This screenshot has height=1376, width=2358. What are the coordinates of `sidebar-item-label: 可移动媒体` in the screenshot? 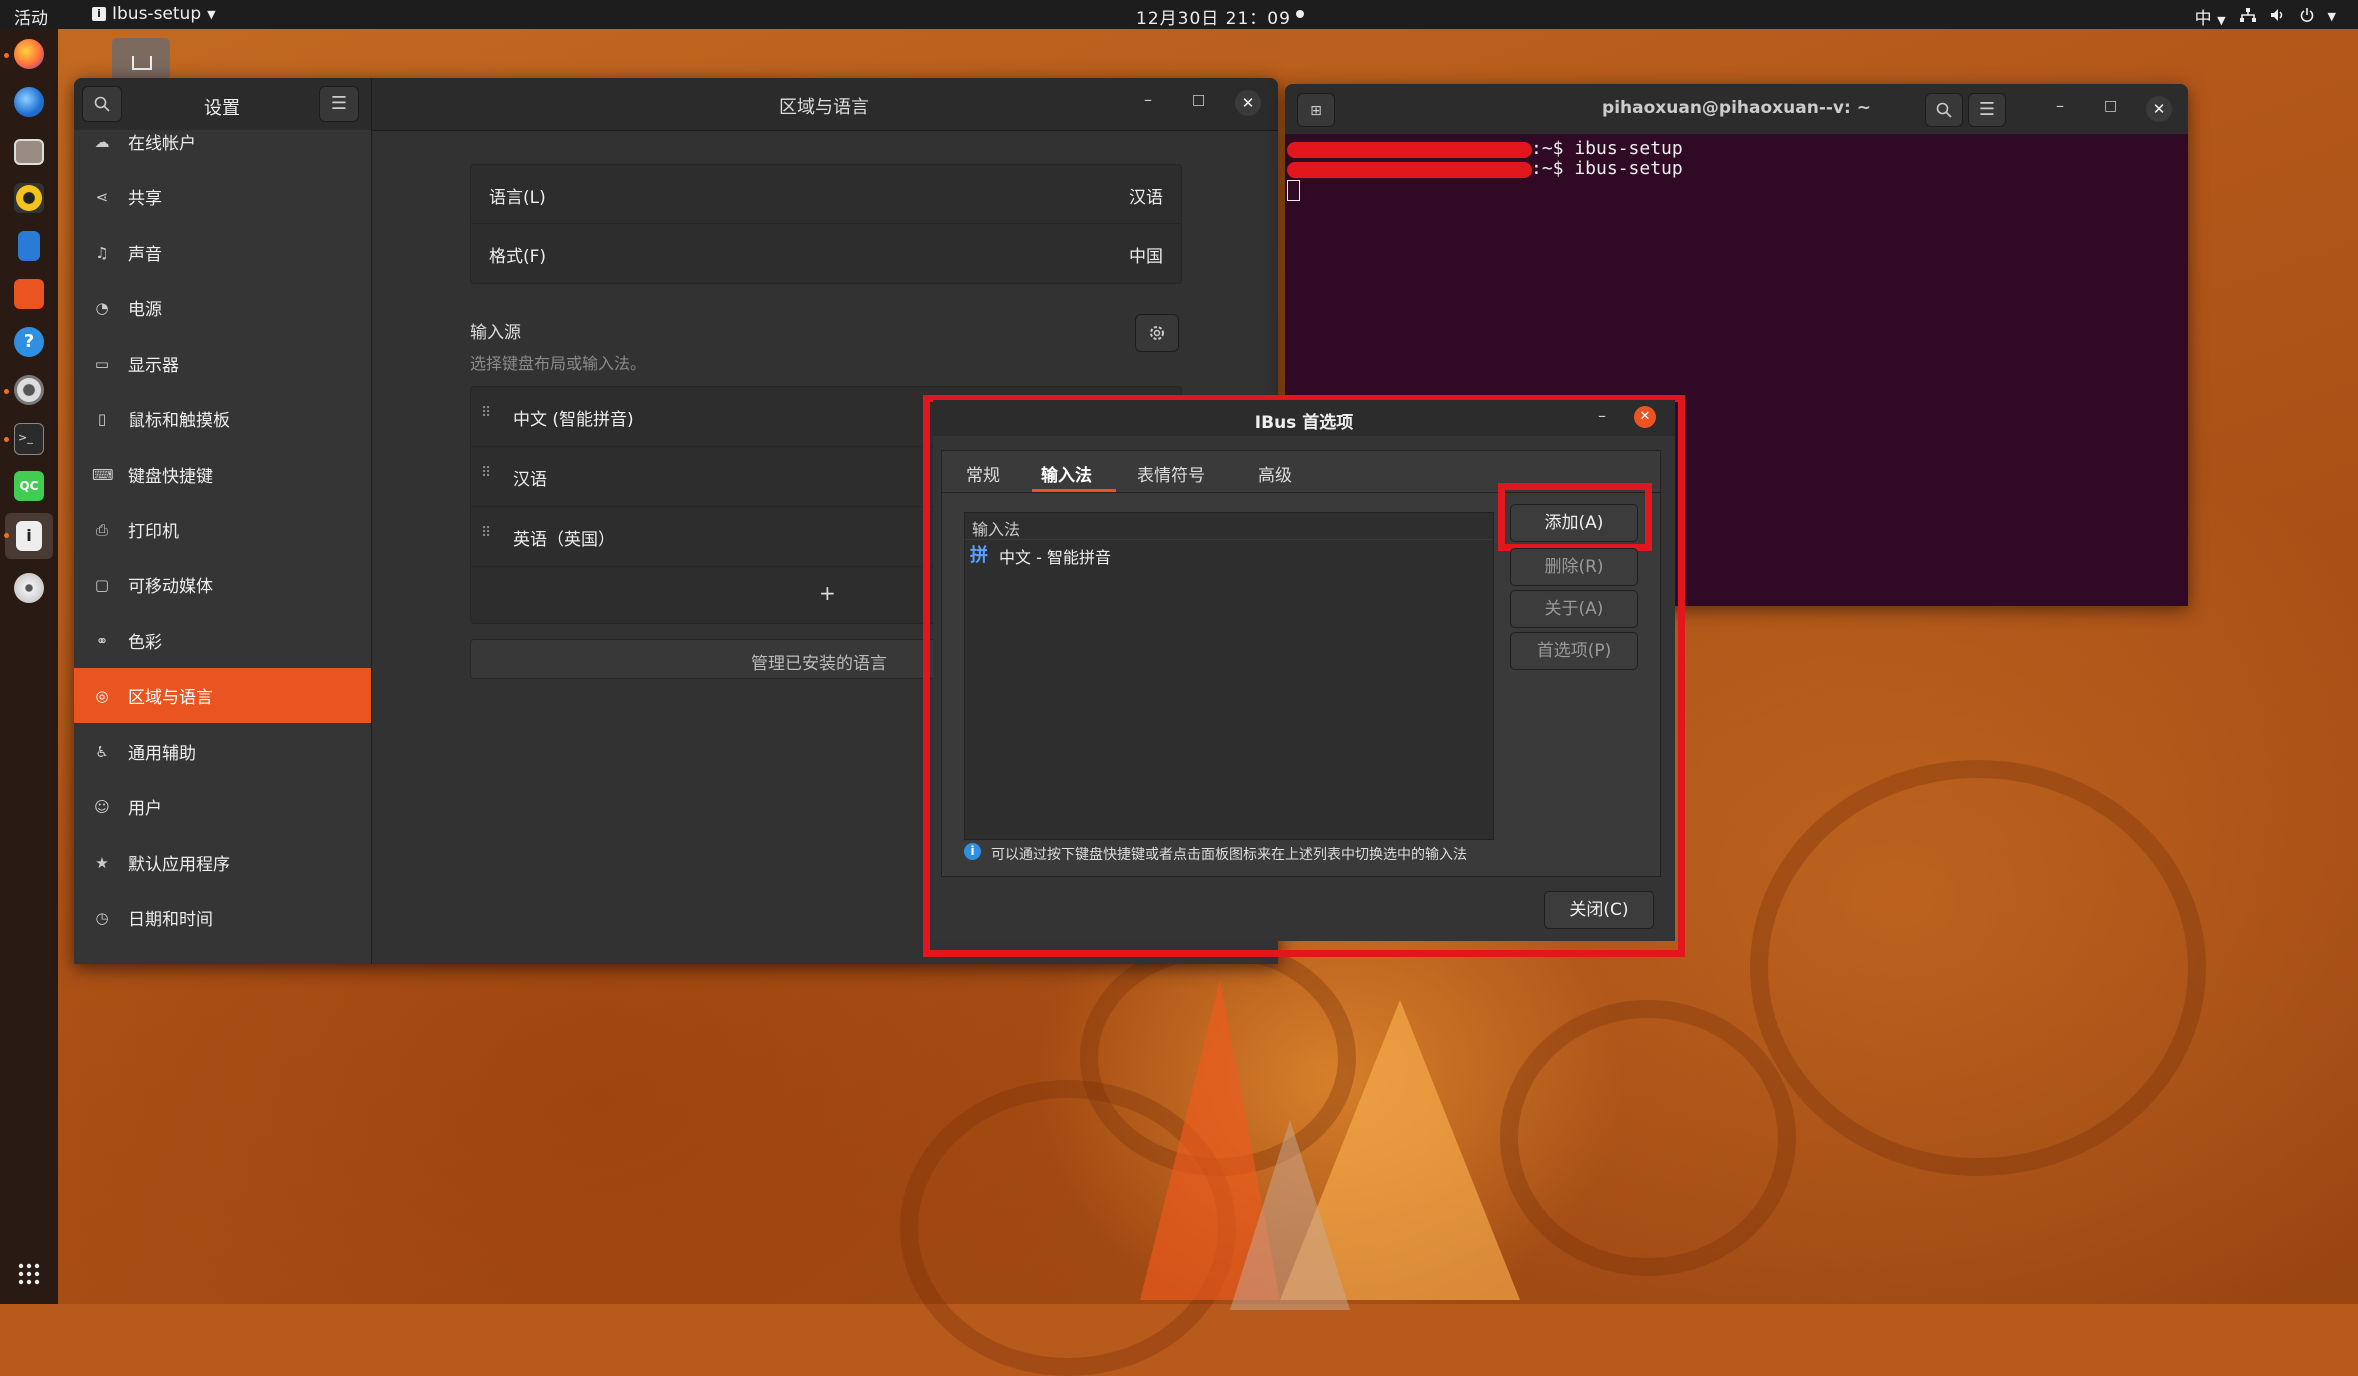 It's located at (170, 587).